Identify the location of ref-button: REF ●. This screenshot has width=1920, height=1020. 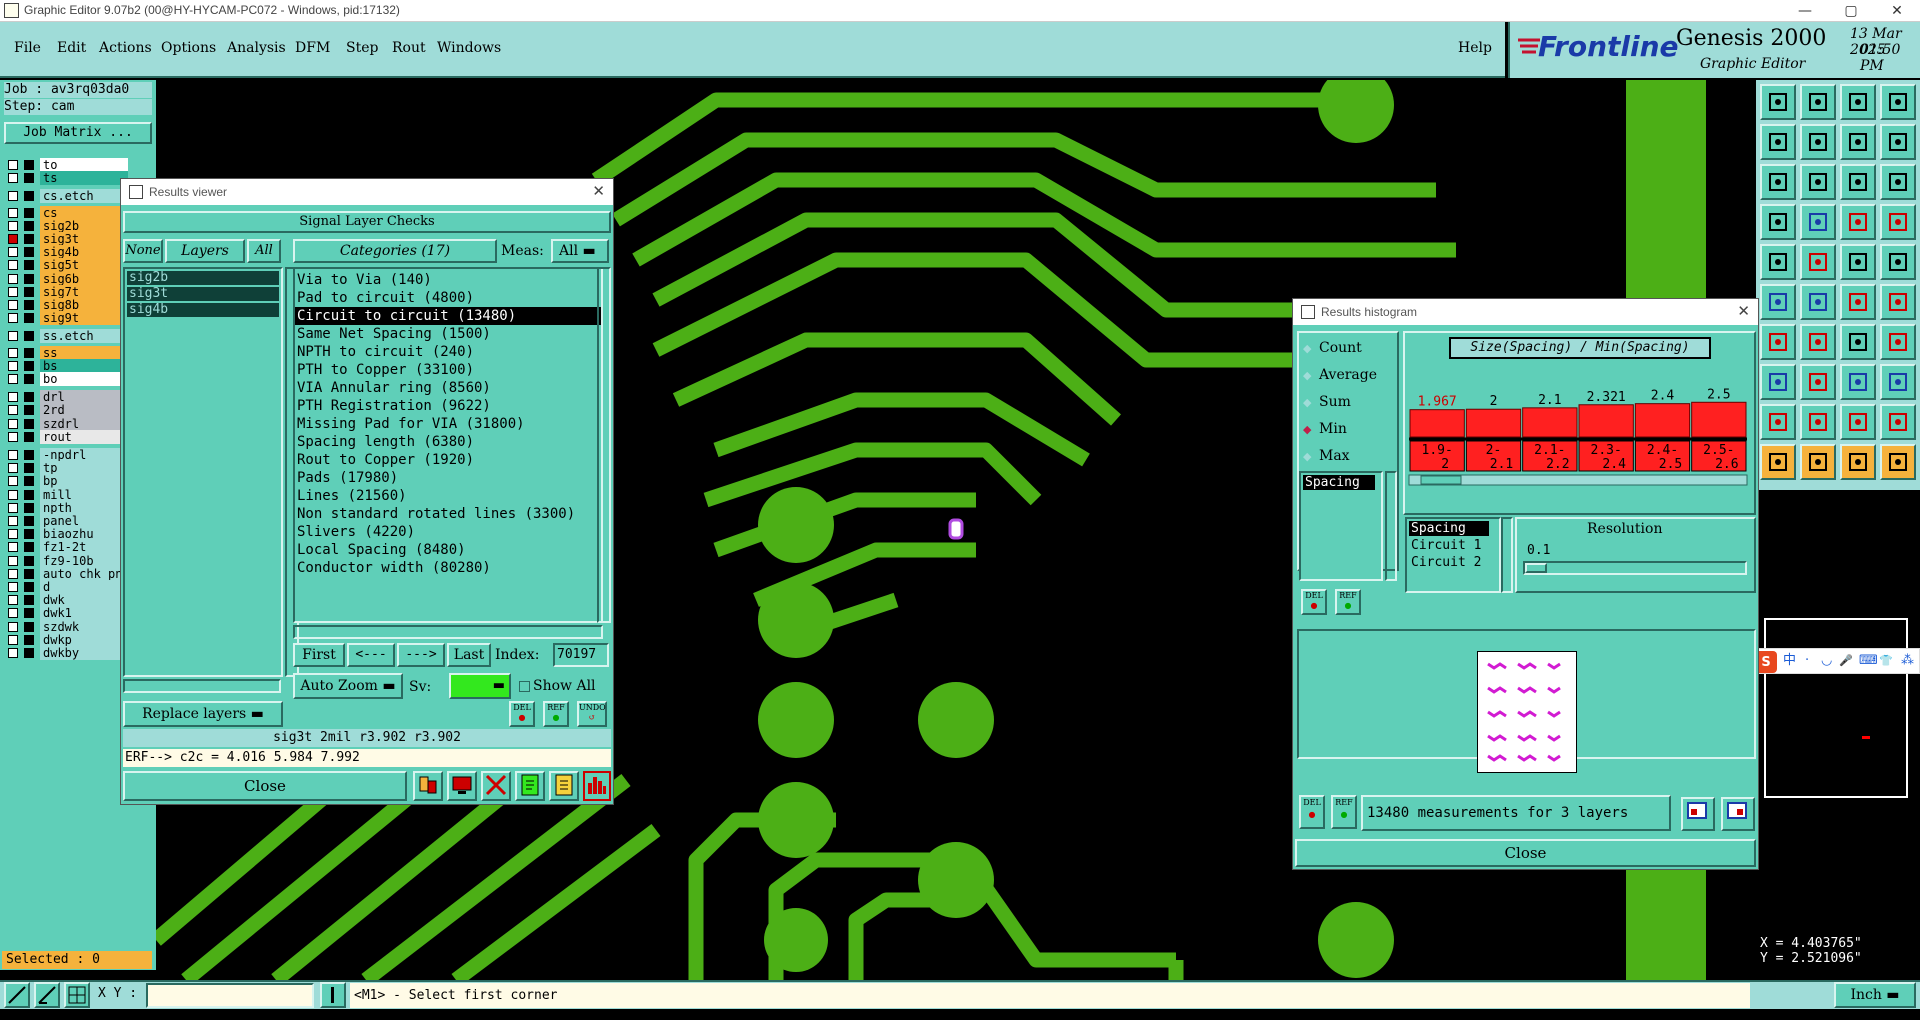
(556, 714).